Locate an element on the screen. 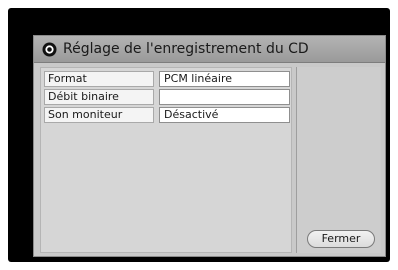 The image size is (398, 270). setting-value-bitrate is located at coordinates (224, 97).